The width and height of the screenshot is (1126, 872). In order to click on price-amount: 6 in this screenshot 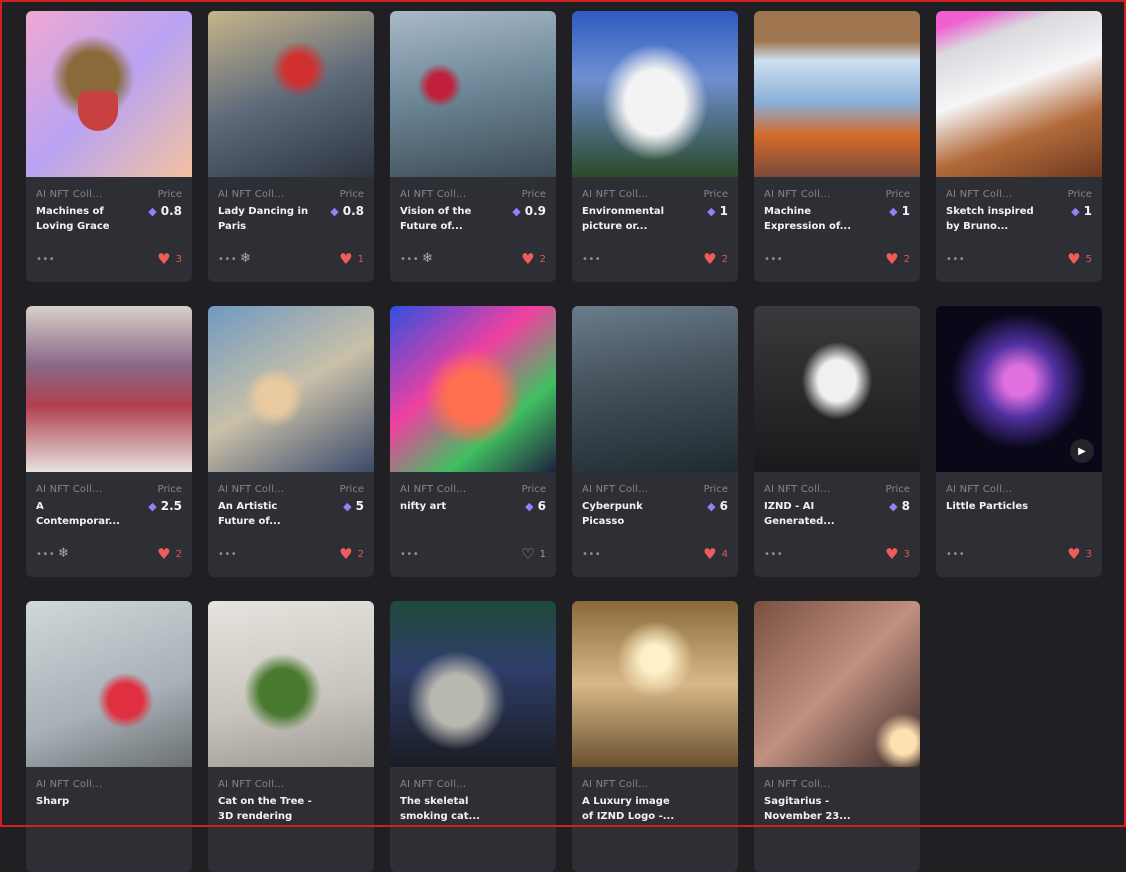, I will do `click(723, 506)`.